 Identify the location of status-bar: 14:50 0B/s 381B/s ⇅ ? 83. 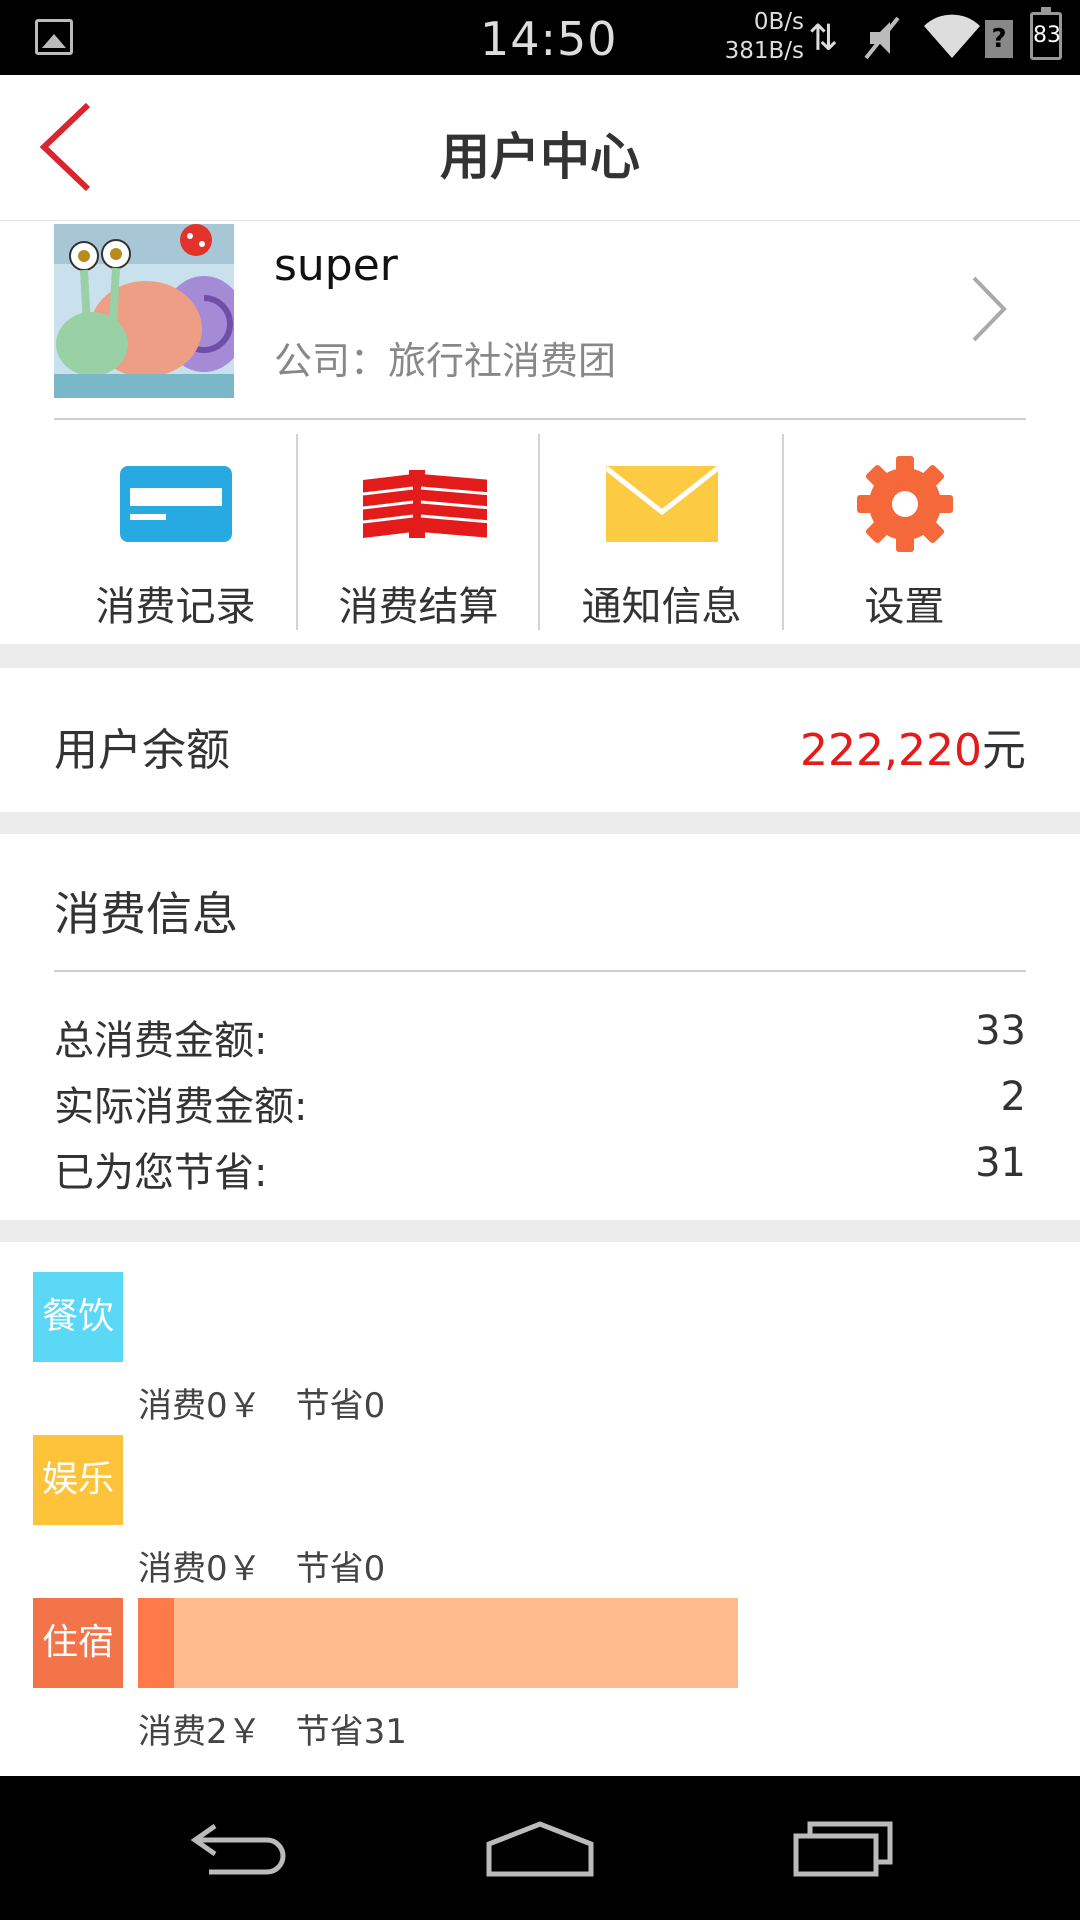
(540, 37).